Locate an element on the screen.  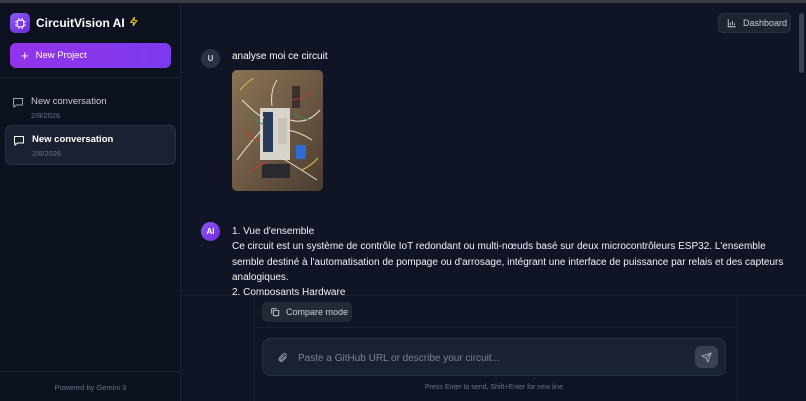
conversation-item-active: New conversation 2/8/2026 is located at coordinates (90, 145).